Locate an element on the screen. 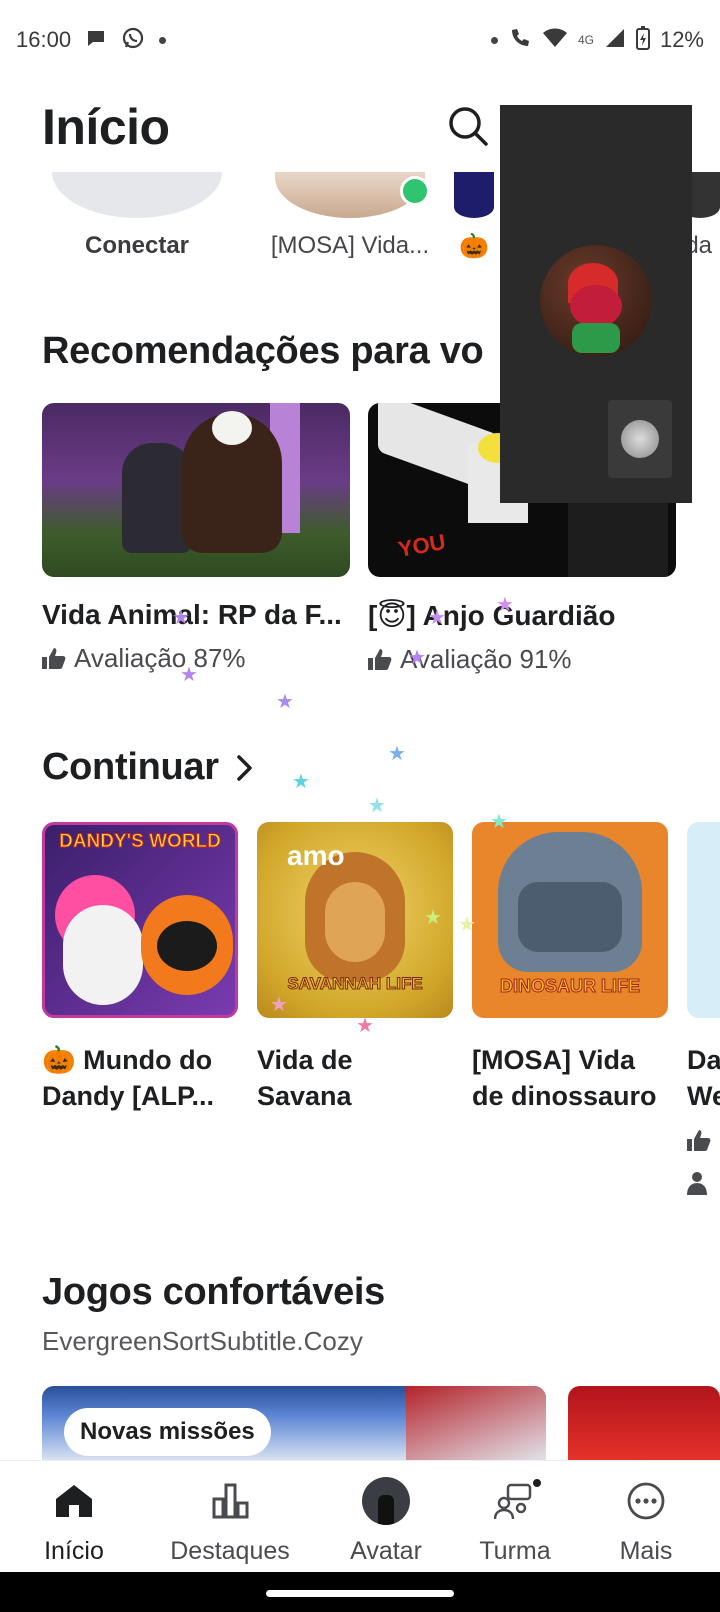  nav-home: Início is located at coordinates (74, 1513).